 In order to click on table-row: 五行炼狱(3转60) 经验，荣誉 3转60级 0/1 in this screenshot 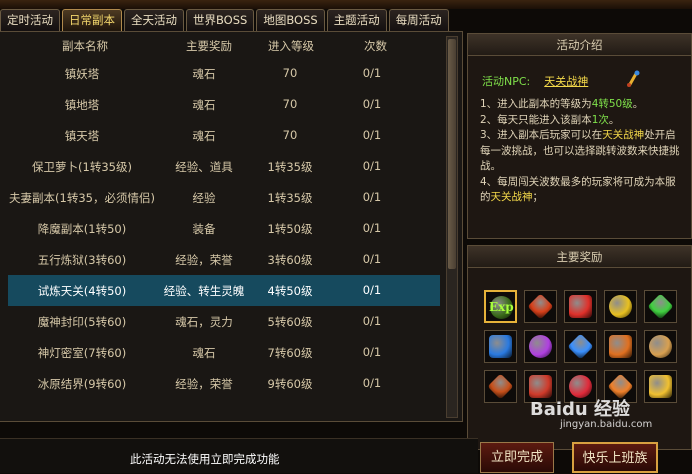, I will do `click(224, 259)`.